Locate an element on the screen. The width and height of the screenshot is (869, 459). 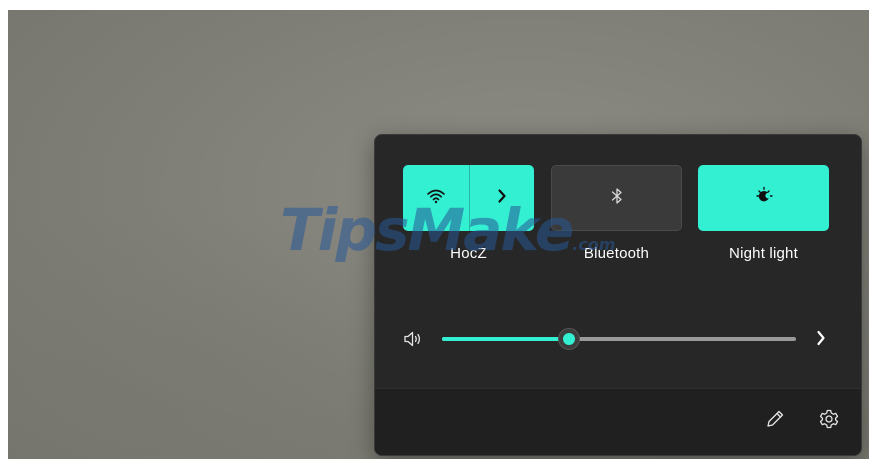
night-light-icon is located at coordinates (764, 198).